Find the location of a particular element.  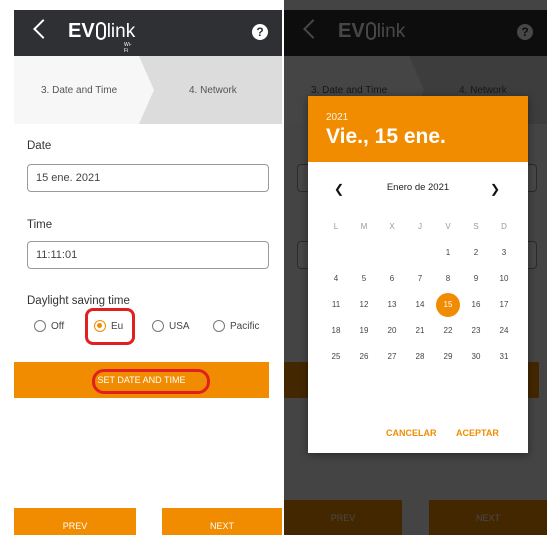

calendar-day-number: 22 is located at coordinates (448, 330).